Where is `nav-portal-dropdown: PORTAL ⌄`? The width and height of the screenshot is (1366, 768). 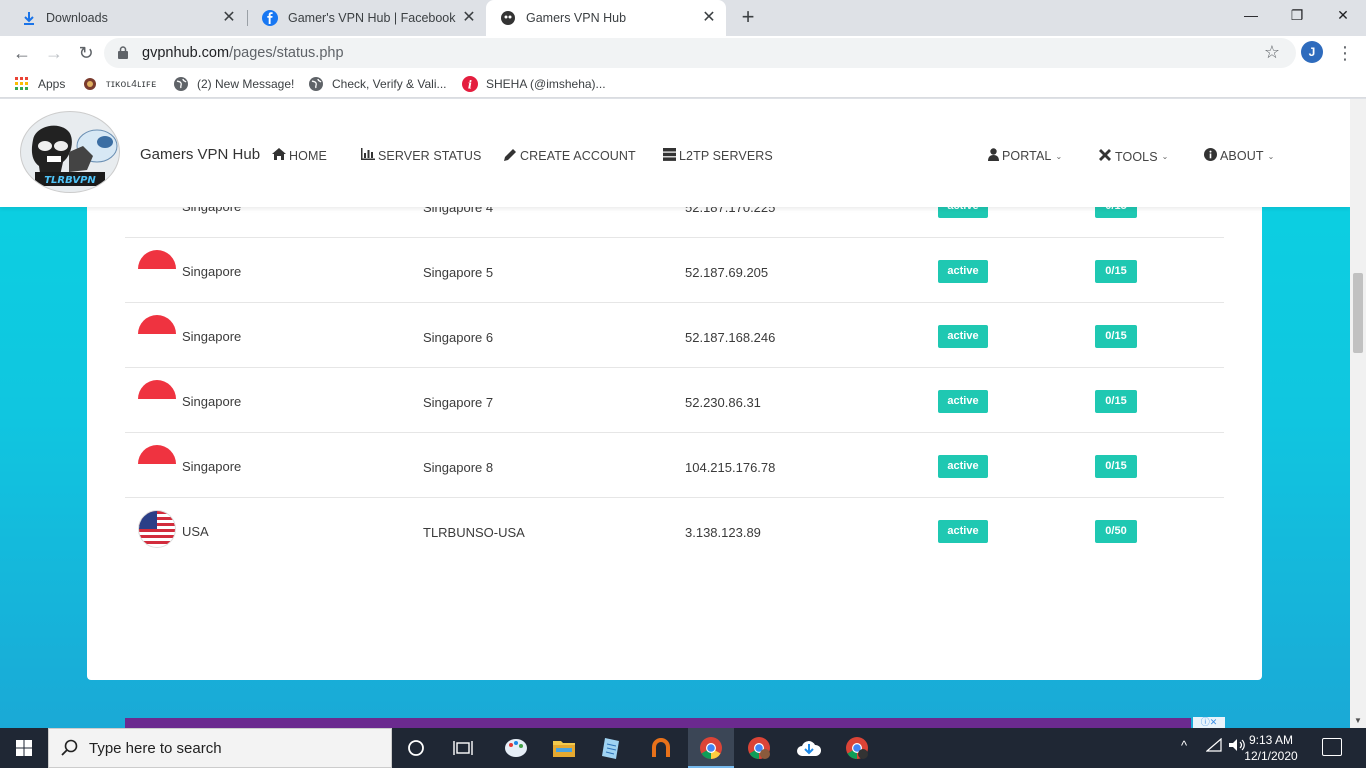
nav-portal-dropdown: PORTAL ⌄ is located at coordinates (1025, 156).